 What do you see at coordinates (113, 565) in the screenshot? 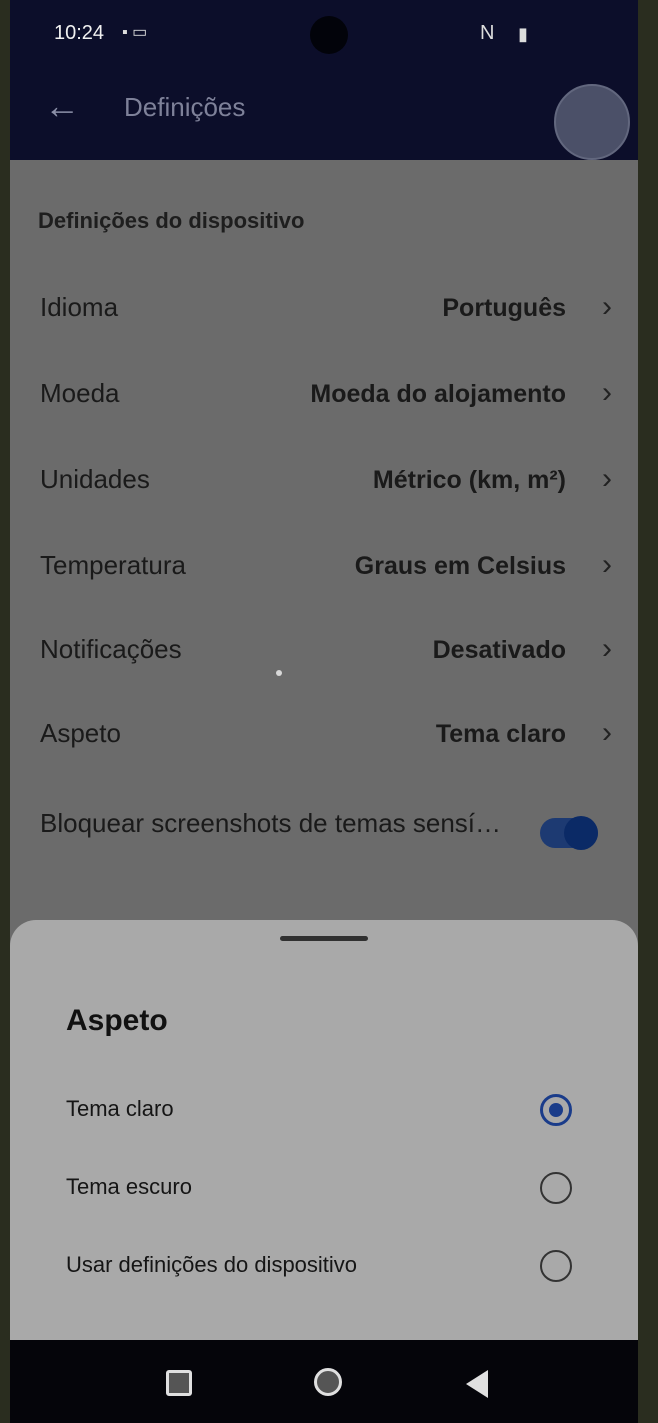
I see `row-label: Temperatura` at bounding box center [113, 565].